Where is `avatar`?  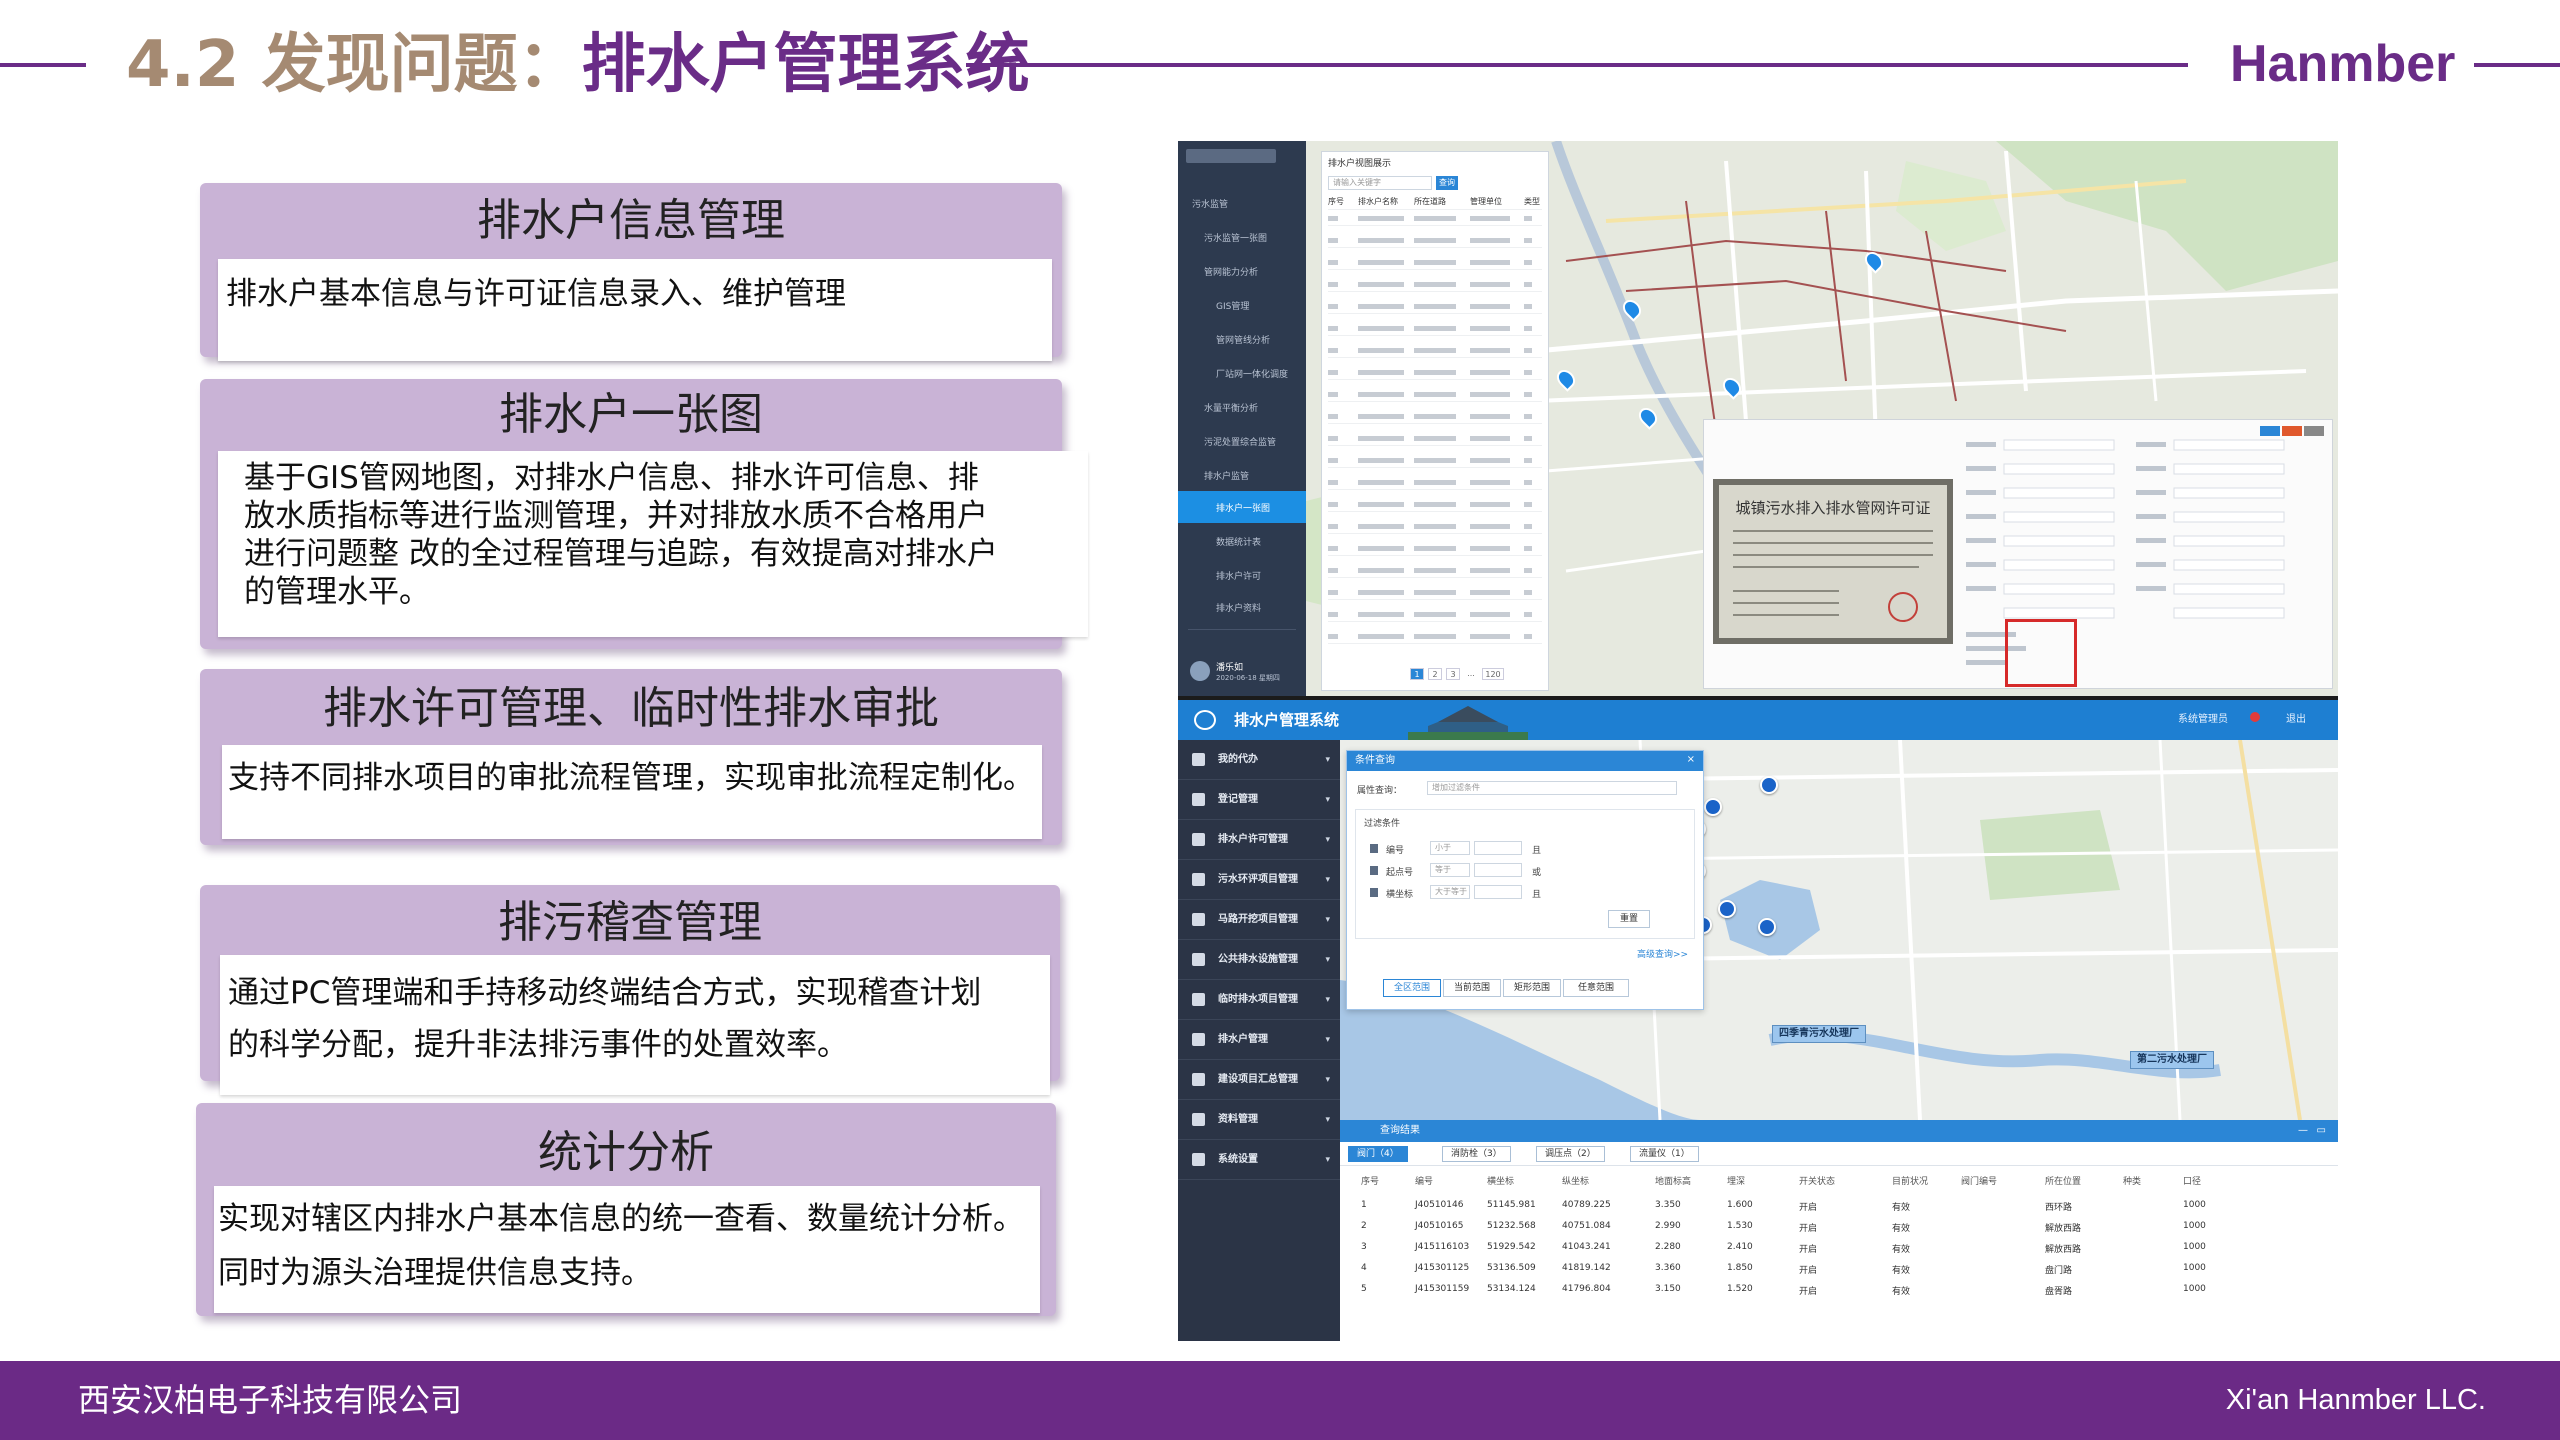 avatar is located at coordinates (1200, 671).